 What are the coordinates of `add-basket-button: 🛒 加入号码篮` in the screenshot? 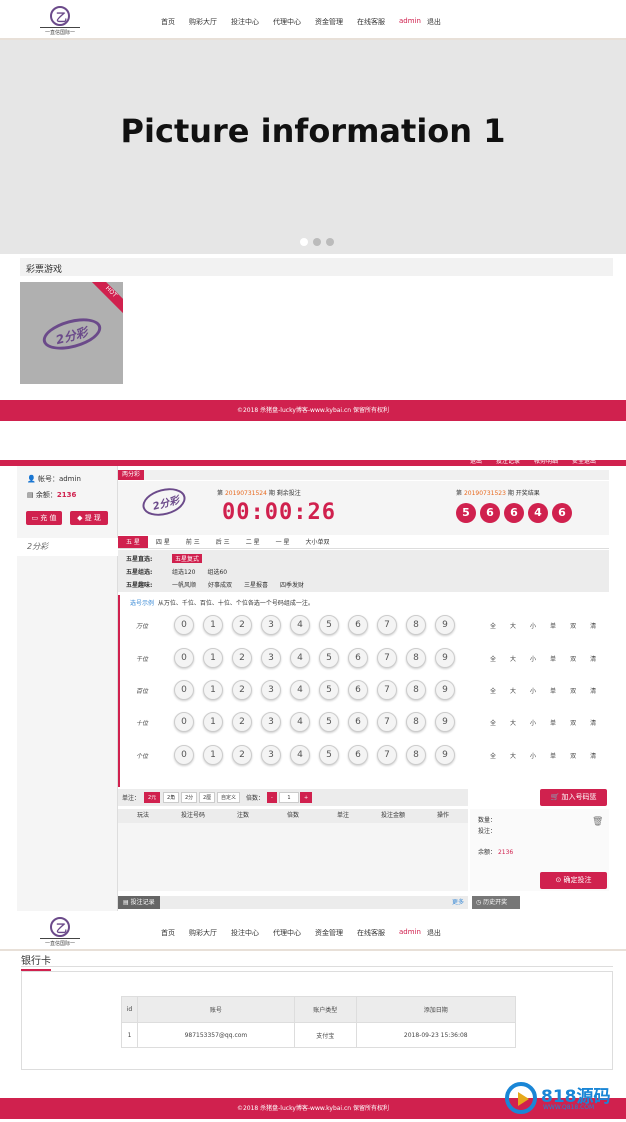 It's located at (573, 797).